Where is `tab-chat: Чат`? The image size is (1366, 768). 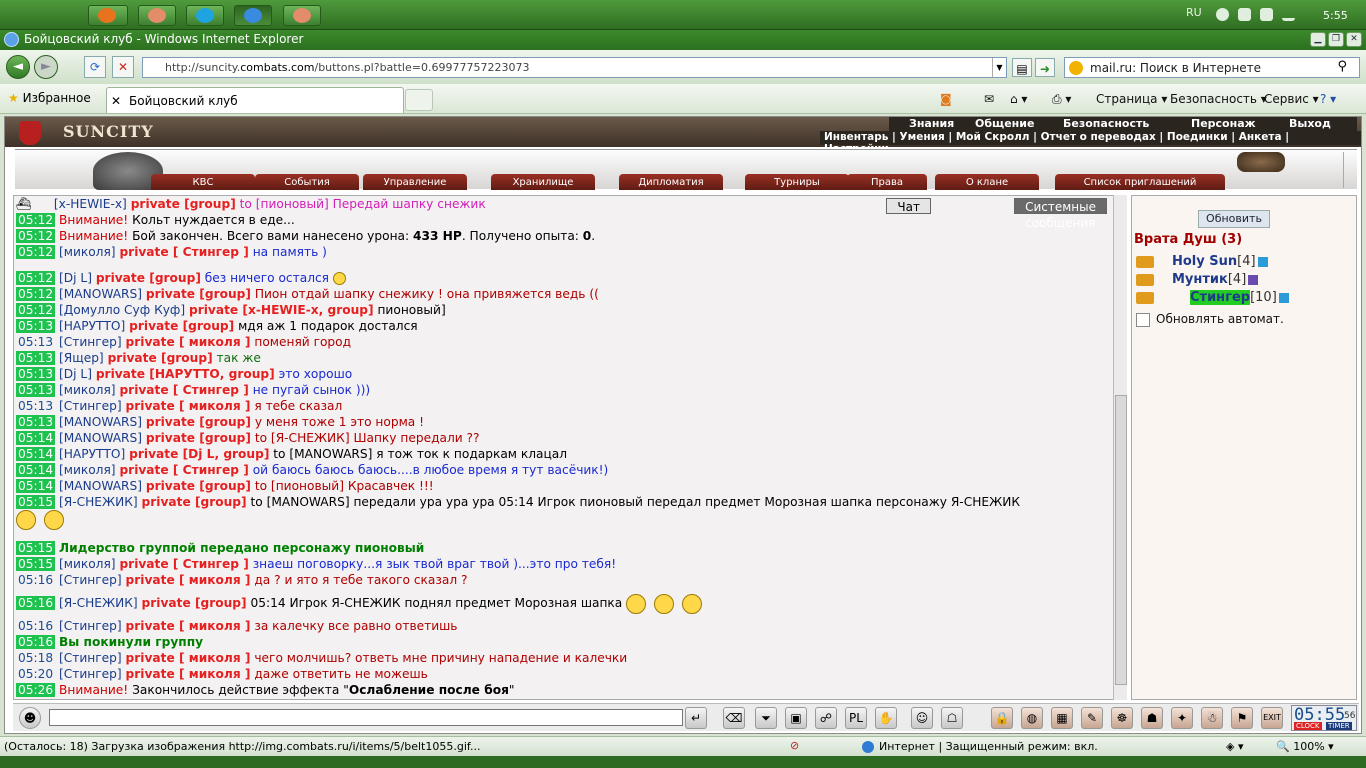
tab-chat: Чат is located at coordinates (908, 206).